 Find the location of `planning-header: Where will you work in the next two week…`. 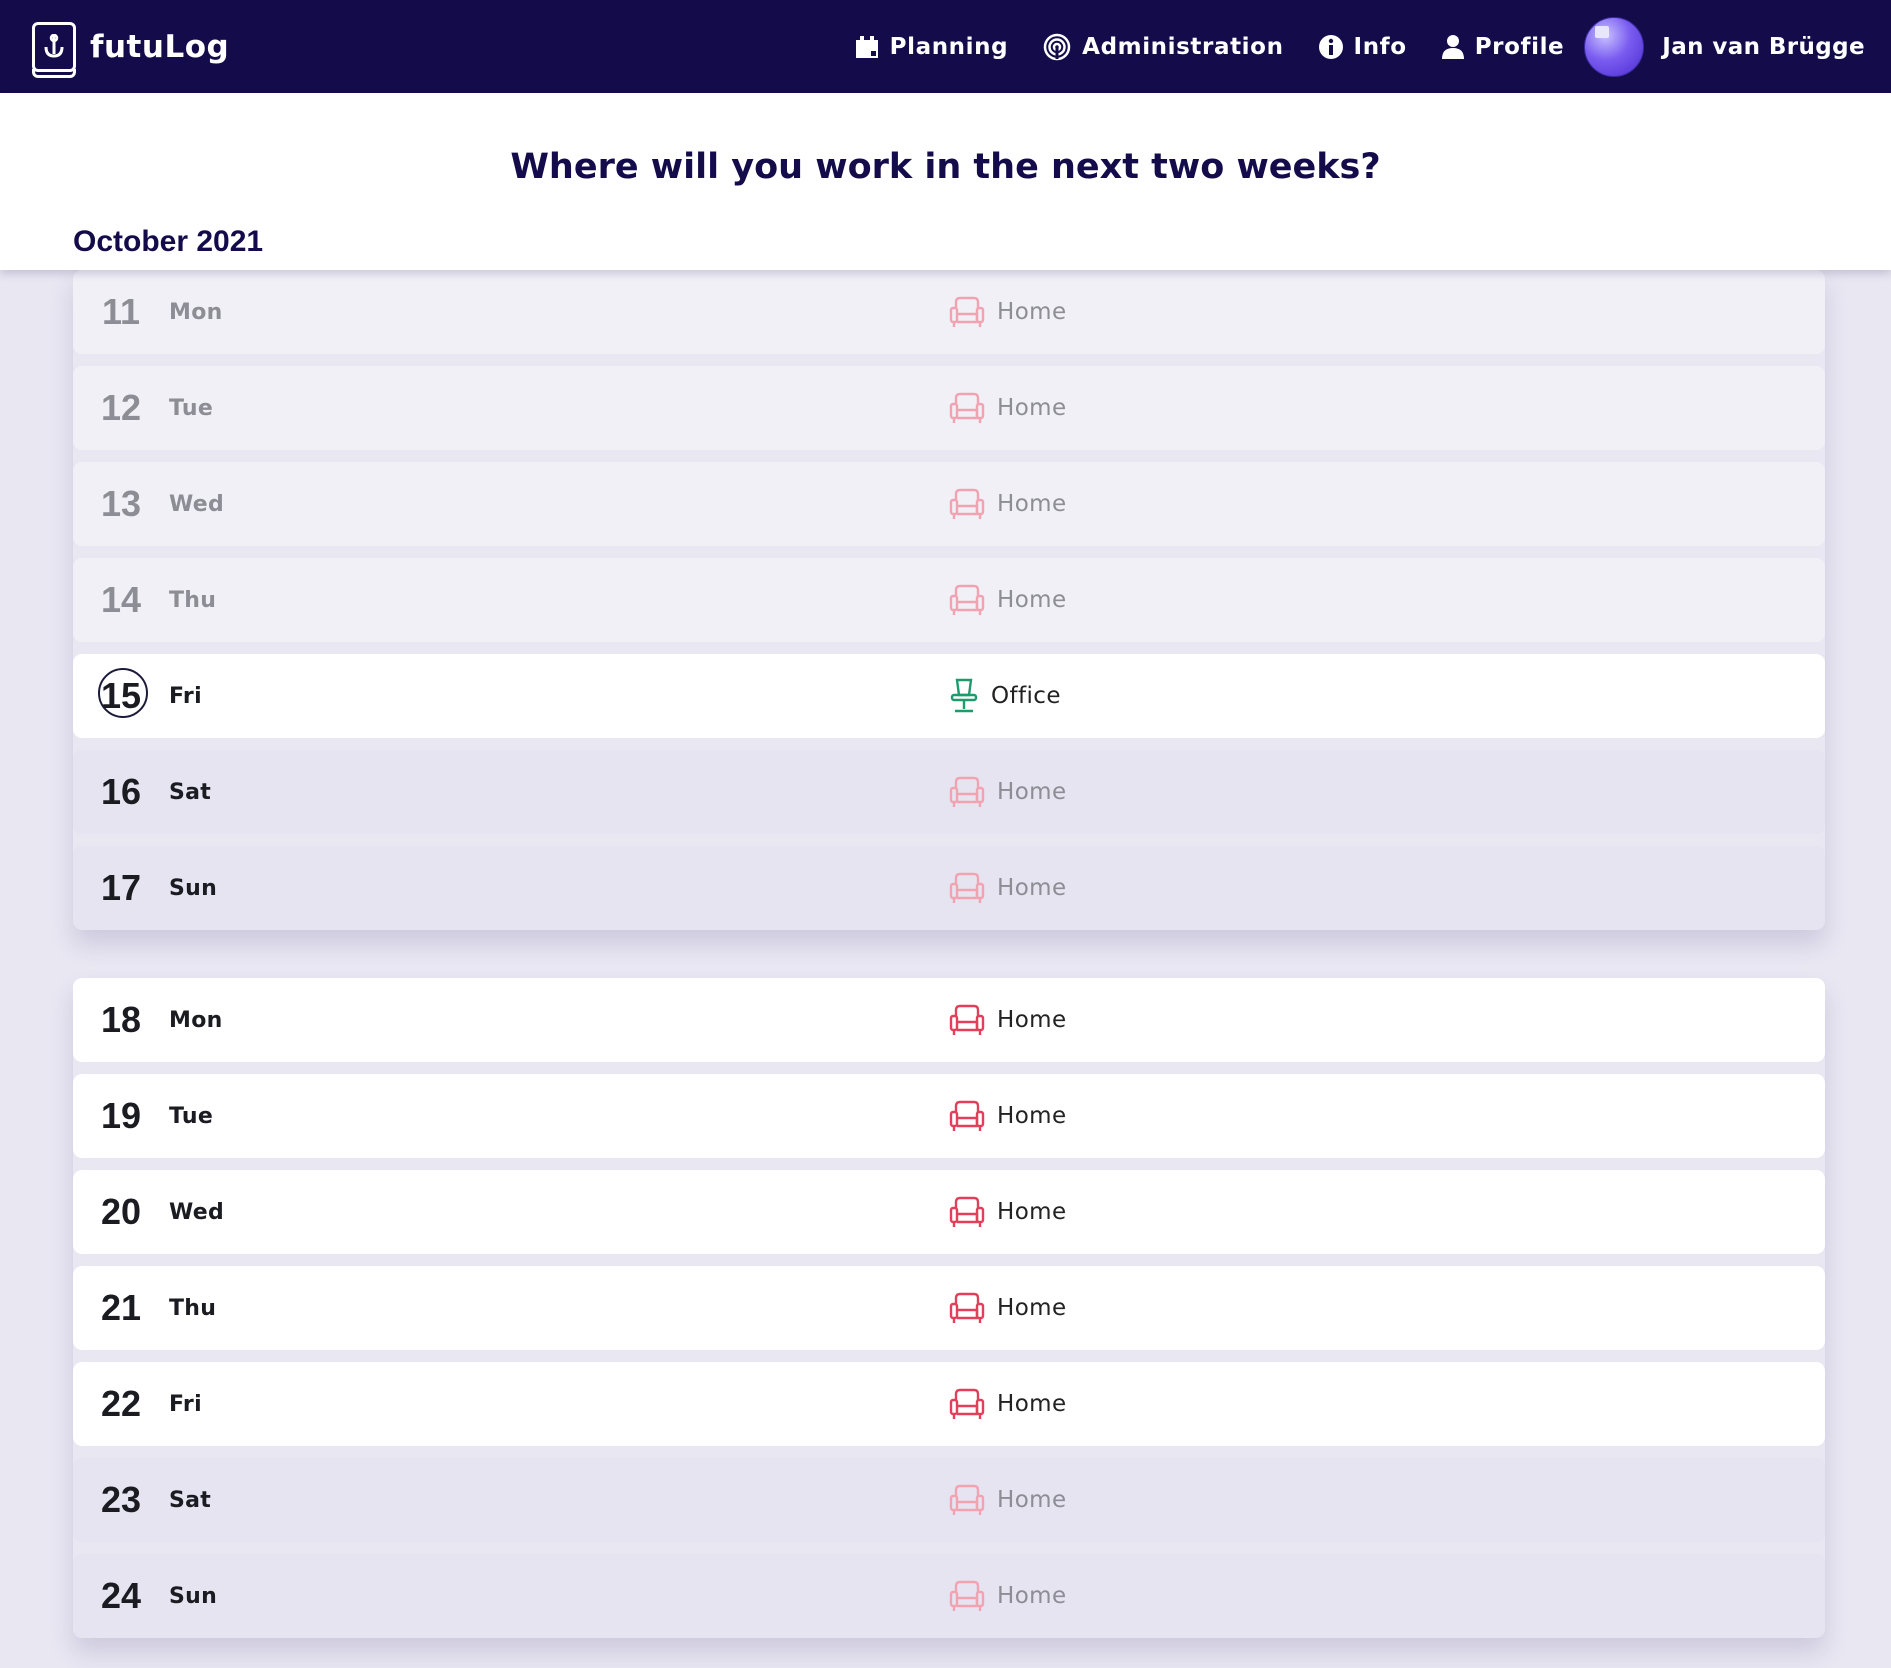

planning-header: Where will you work in the next two week… is located at coordinates (945, 181).